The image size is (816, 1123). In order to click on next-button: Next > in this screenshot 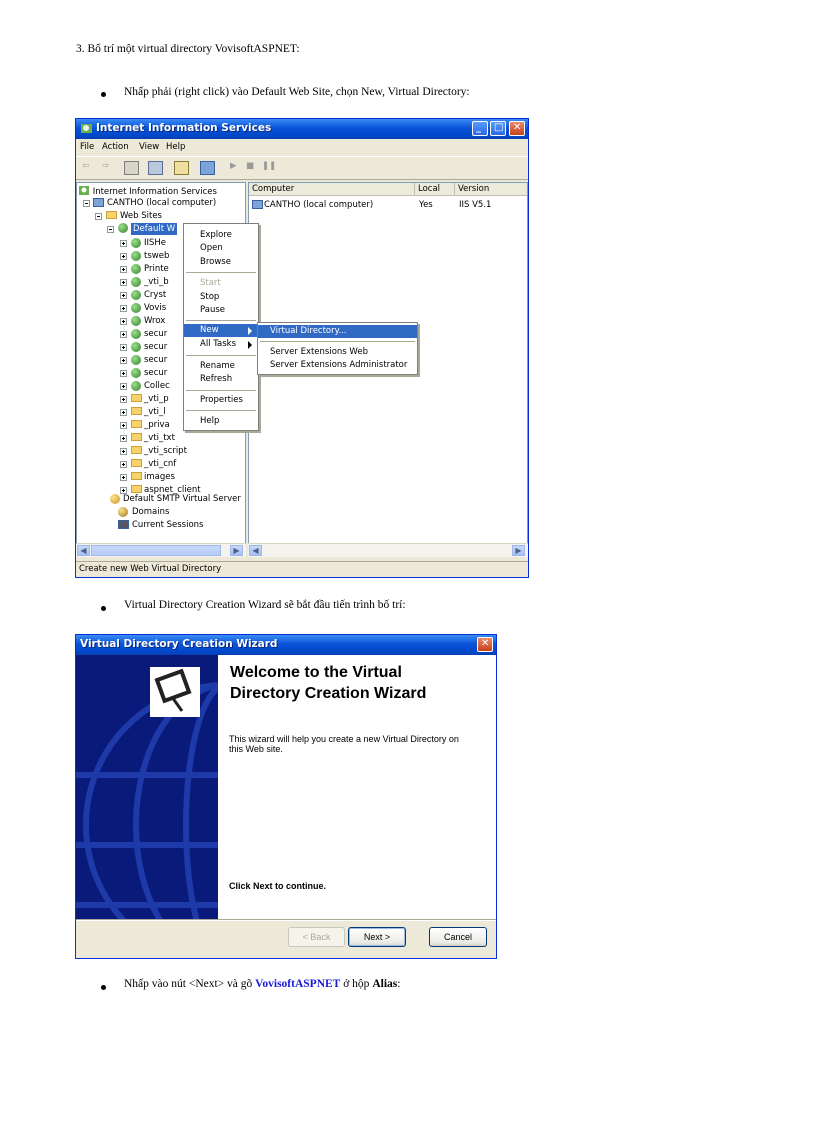, I will do `click(377, 937)`.